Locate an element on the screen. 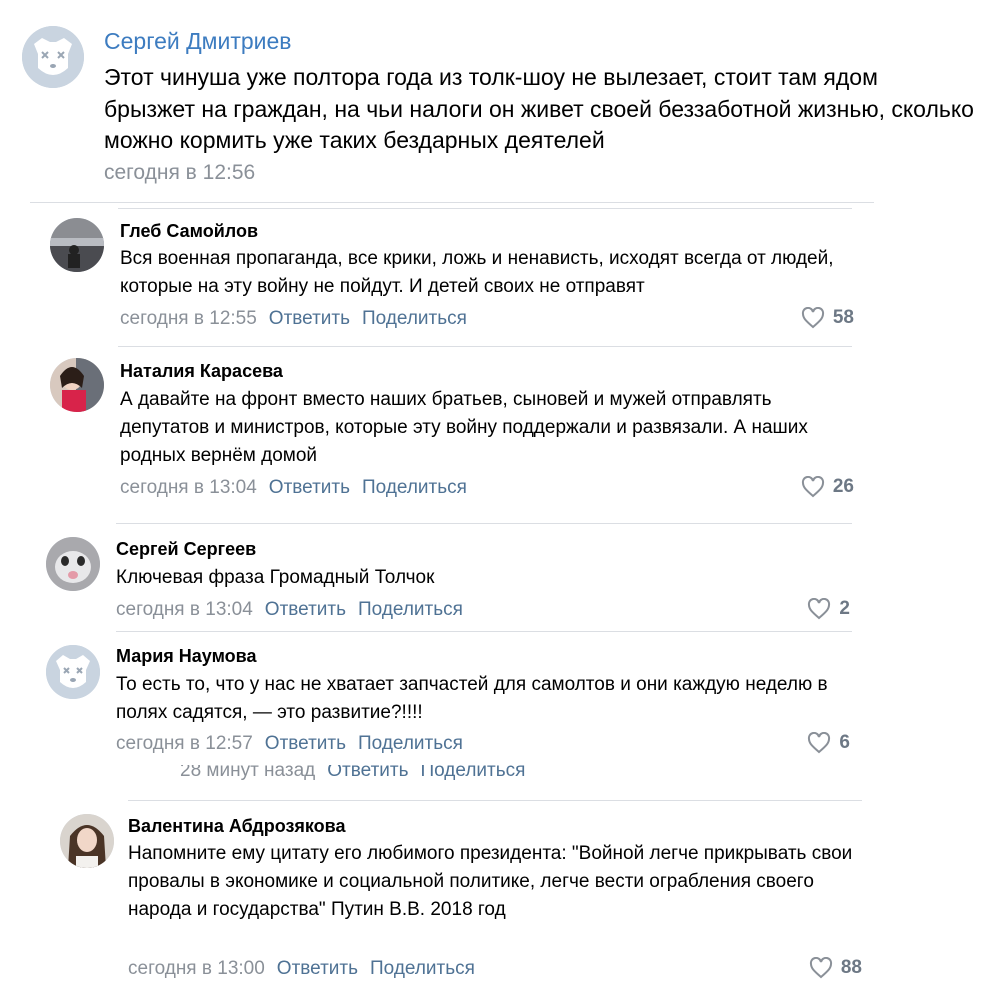 This screenshot has width=984, height=992. comment-meta: сегодня в 13:00 Ответить Поделиться is located at coordinates (301, 969).